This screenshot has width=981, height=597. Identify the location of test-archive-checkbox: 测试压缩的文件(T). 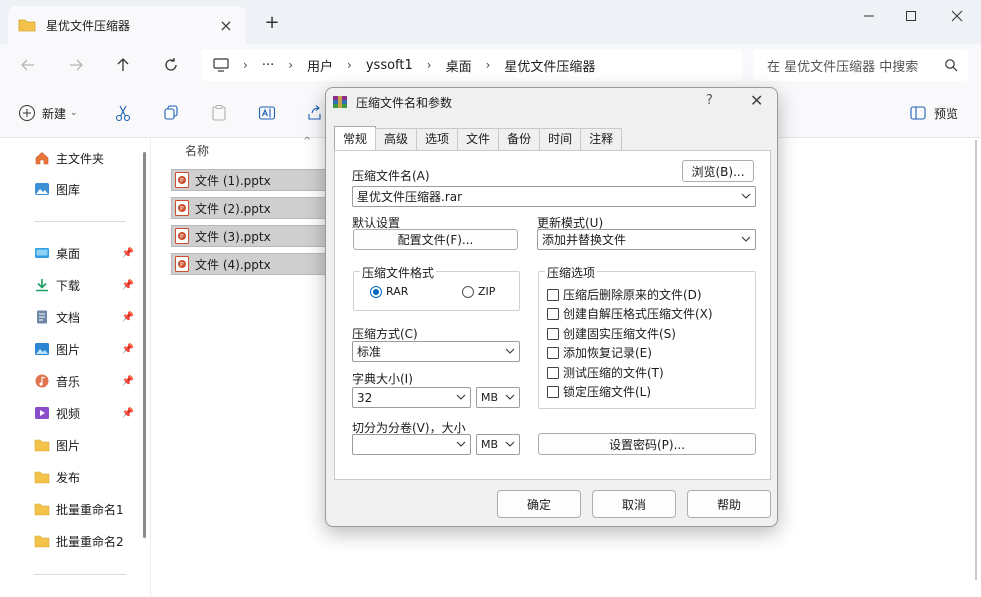
(605, 372).